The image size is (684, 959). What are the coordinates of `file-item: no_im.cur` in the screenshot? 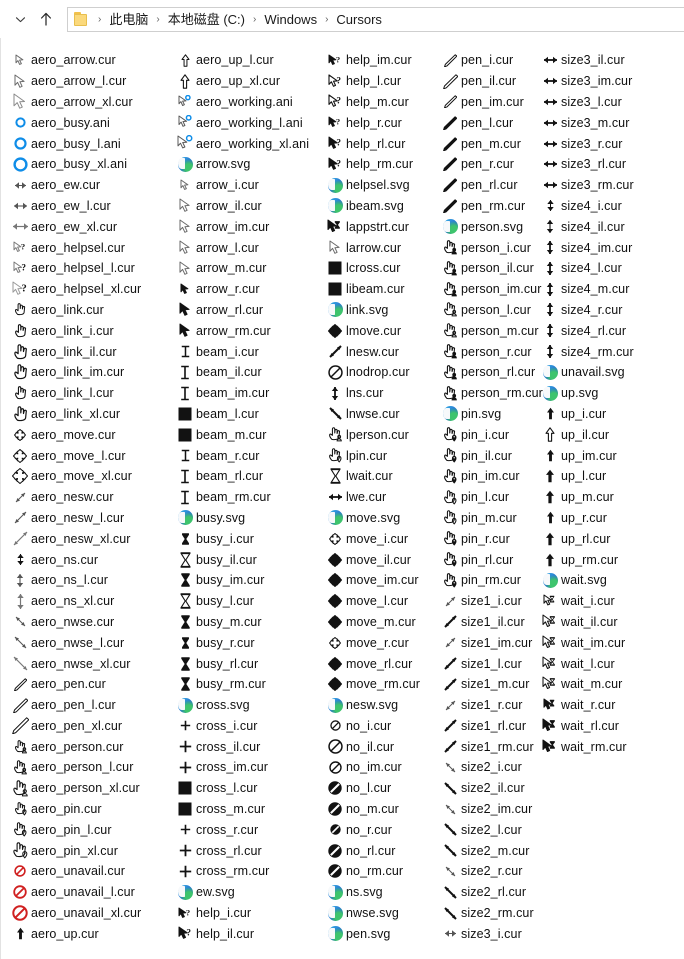 It's located at (381, 767).